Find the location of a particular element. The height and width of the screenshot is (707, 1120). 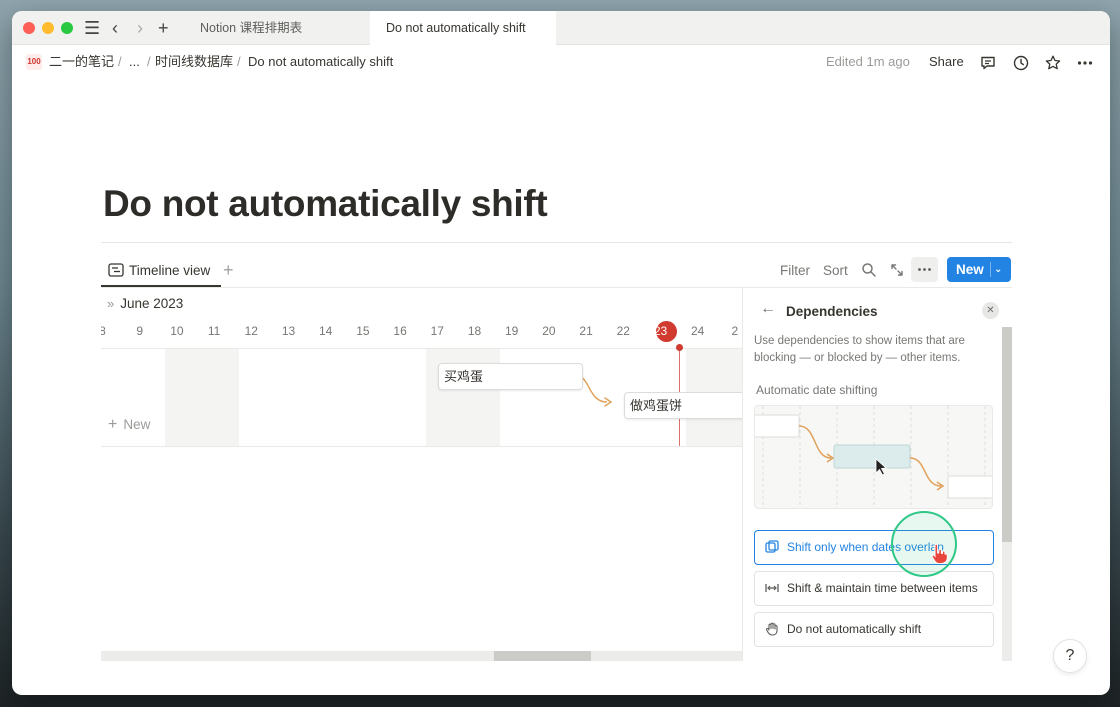

horizontal-scroll-thumb is located at coordinates (542, 656).